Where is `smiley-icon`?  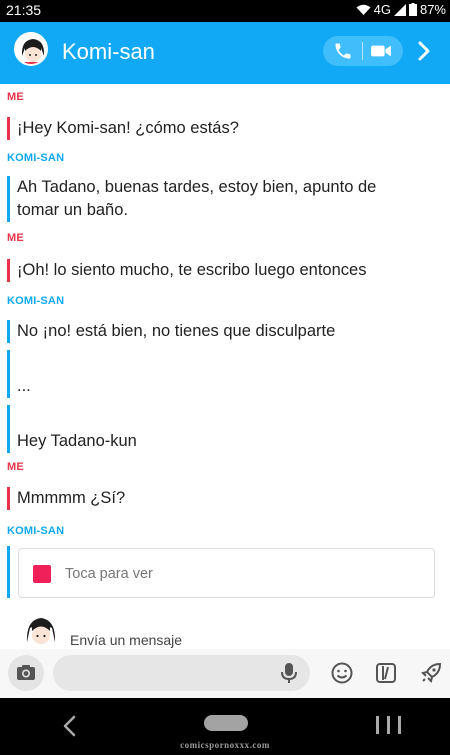 smiley-icon is located at coordinates (342, 673).